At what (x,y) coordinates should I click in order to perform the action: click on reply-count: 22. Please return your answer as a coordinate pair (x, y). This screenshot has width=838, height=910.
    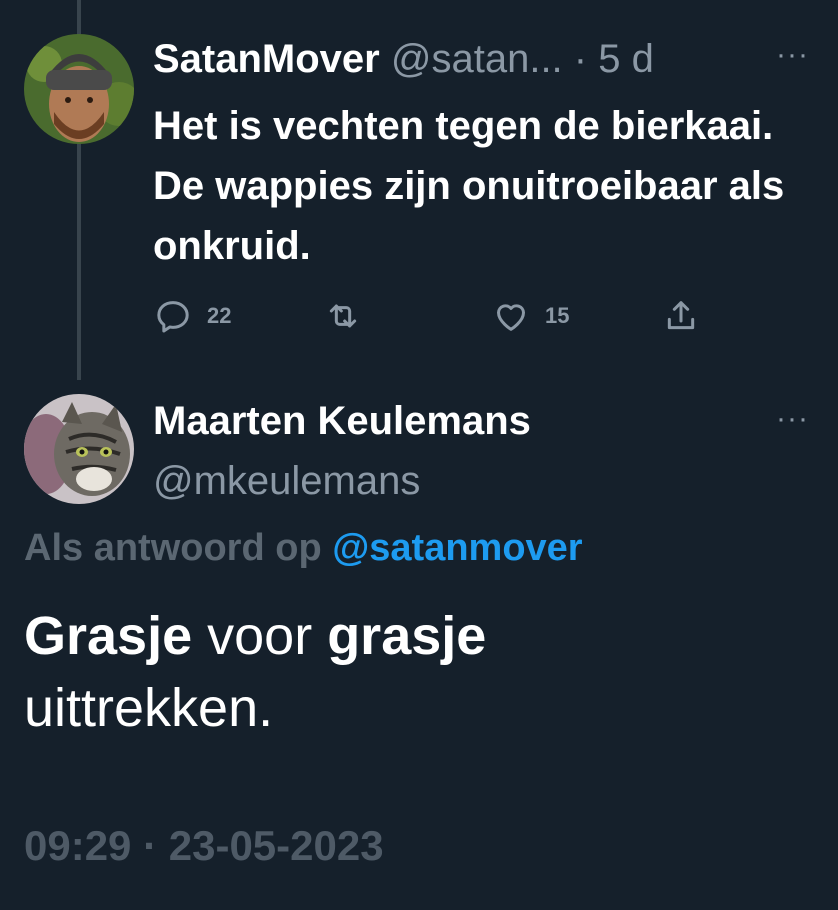
    Looking at the image, I should click on (219, 315).